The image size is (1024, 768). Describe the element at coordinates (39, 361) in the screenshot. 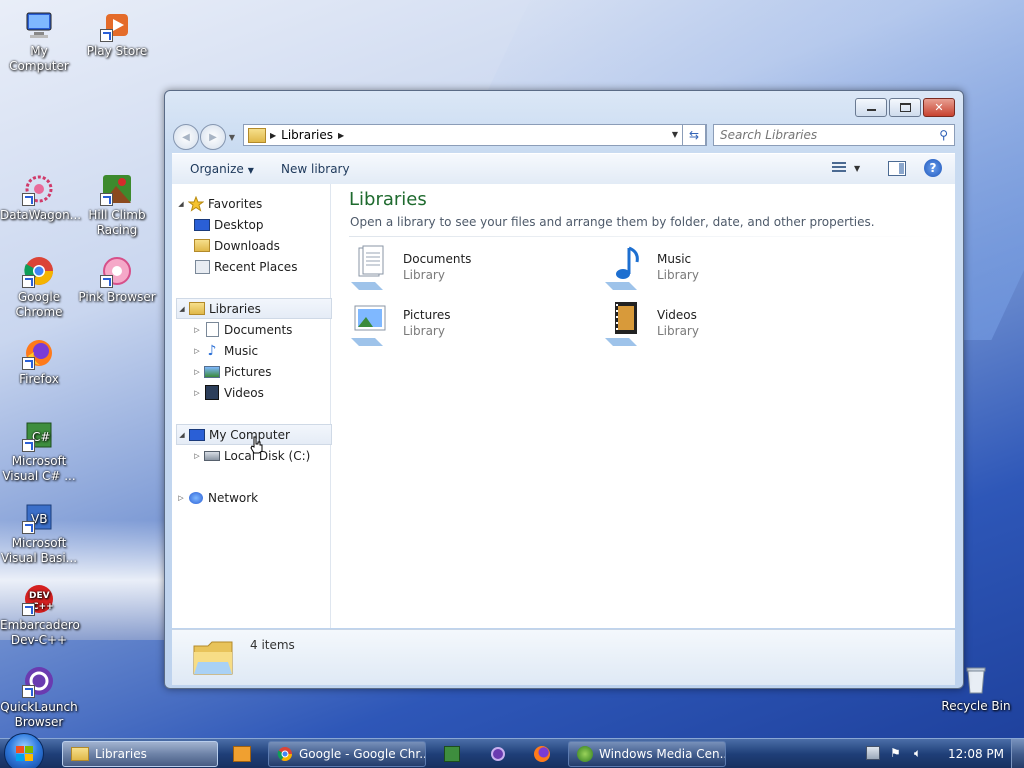

I see `desktop-icon-firefox: Firefox` at that location.